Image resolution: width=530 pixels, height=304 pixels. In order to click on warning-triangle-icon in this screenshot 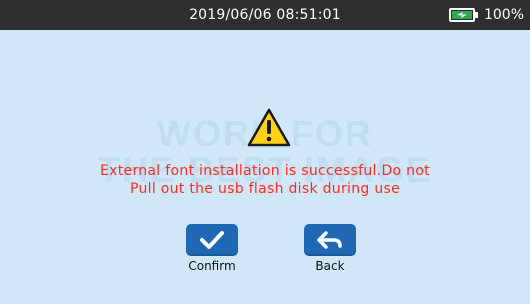, I will do `click(269, 128)`.